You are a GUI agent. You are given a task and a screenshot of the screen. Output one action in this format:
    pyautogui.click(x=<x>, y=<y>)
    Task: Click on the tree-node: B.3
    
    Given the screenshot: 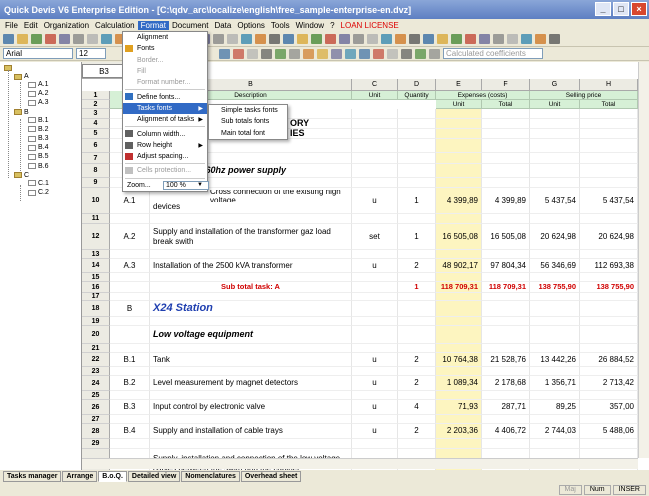 What is the action you would take?
    pyautogui.click(x=38, y=138)
    